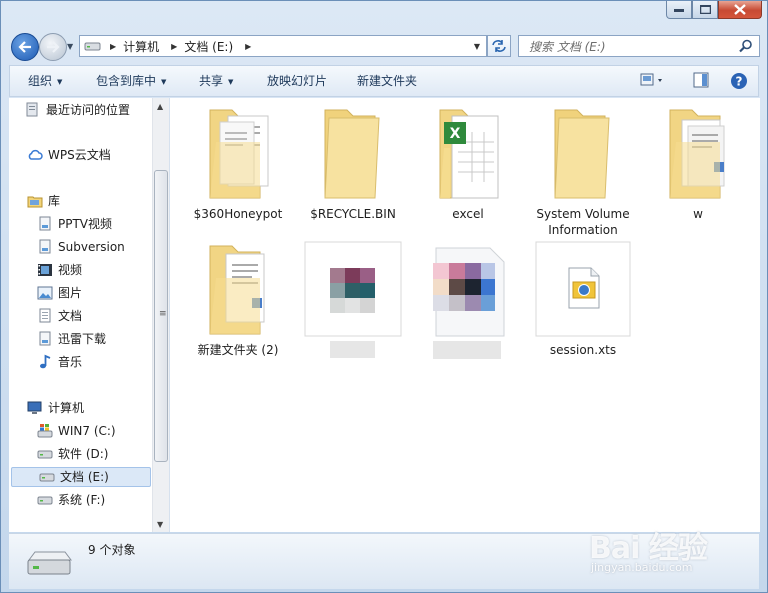 The height and width of the screenshot is (593, 768). Describe the element at coordinates (82, 500) in the screenshot. I see `sidebar-item-label: 系统 (F:)` at that location.